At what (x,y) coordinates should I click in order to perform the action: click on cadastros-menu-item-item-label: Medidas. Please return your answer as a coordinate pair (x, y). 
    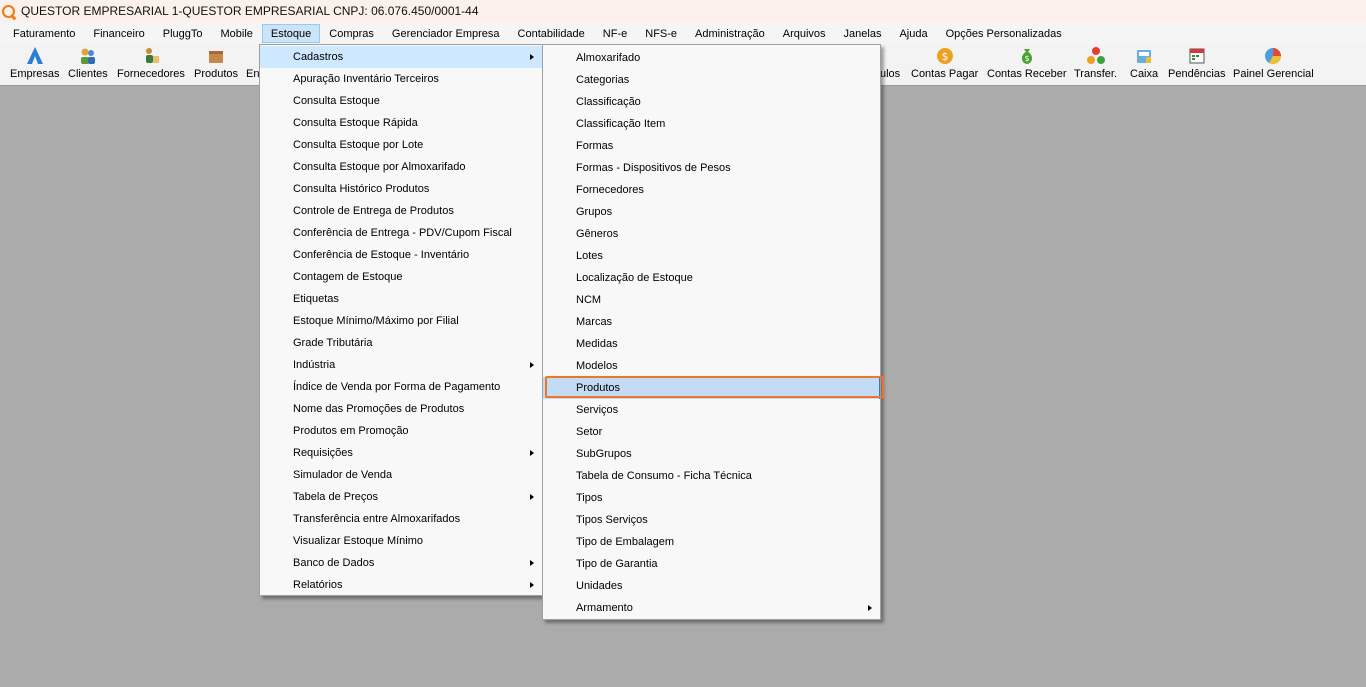
    Looking at the image, I should click on (597, 344).